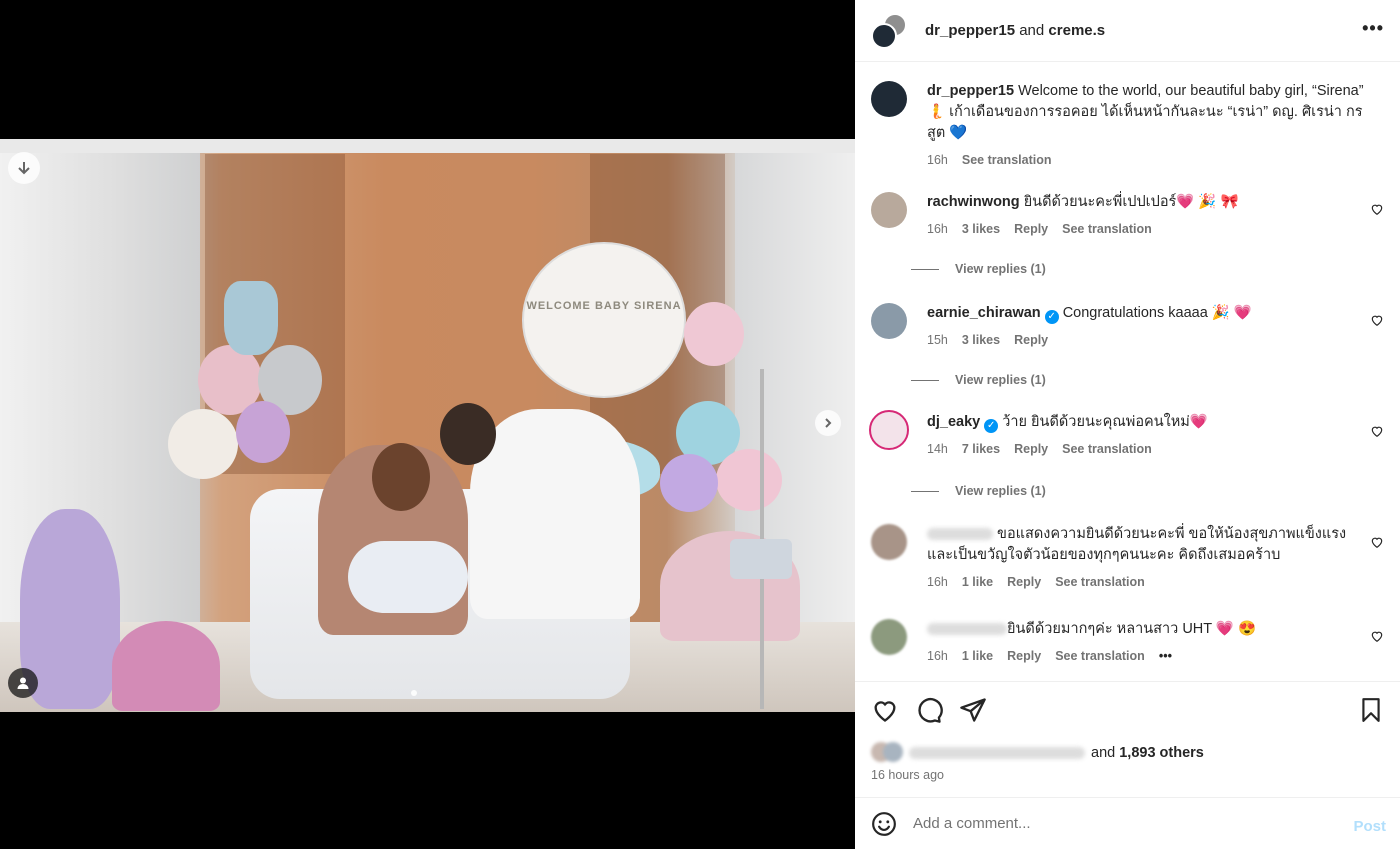 The height and width of the screenshot is (849, 1400). What do you see at coordinates (1113, 823) in the screenshot?
I see `comment-input` at bounding box center [1113, 823].